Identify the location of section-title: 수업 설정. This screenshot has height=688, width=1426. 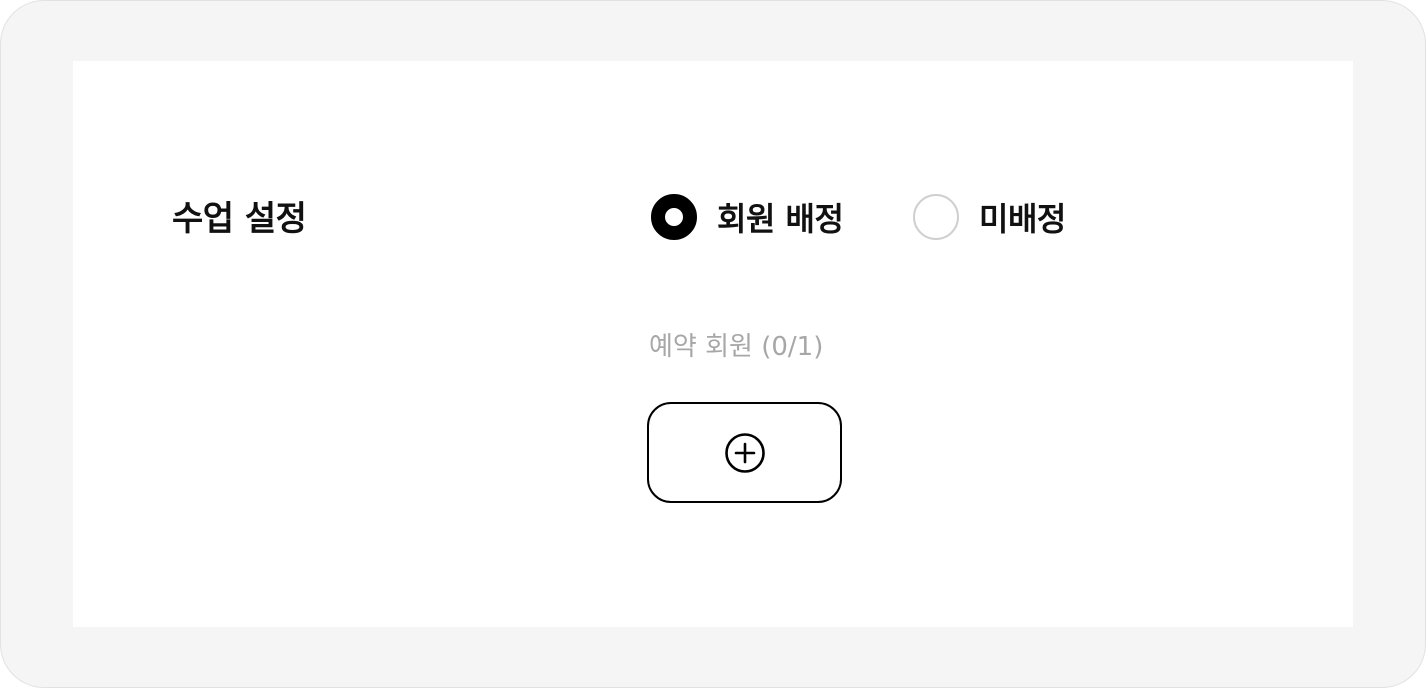
(239, 219).